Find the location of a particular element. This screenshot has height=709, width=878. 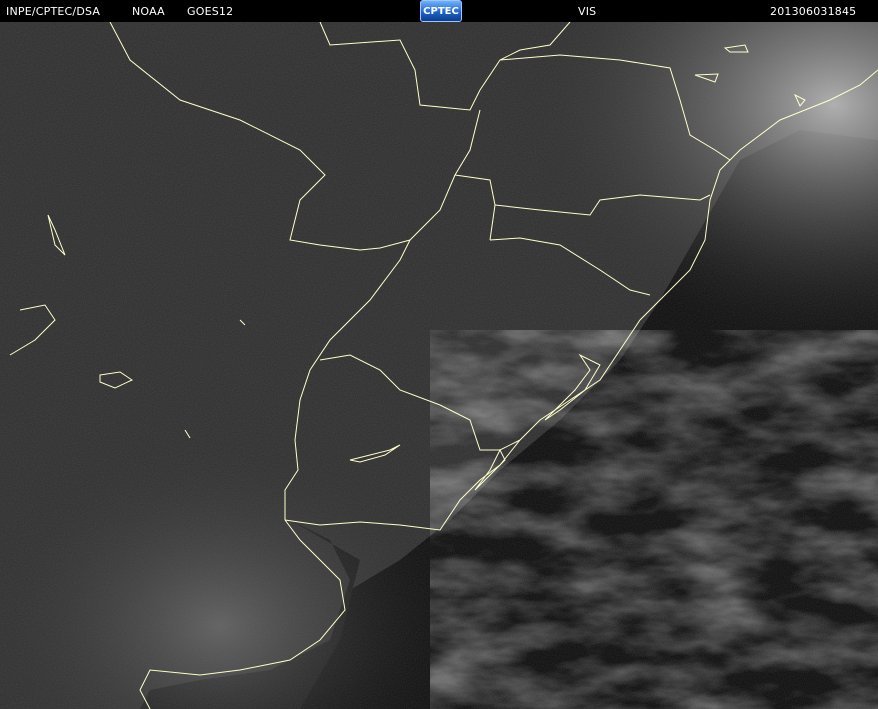

agency-label: INPE/CPTEC/DSA is located at coordinates (53, 11).